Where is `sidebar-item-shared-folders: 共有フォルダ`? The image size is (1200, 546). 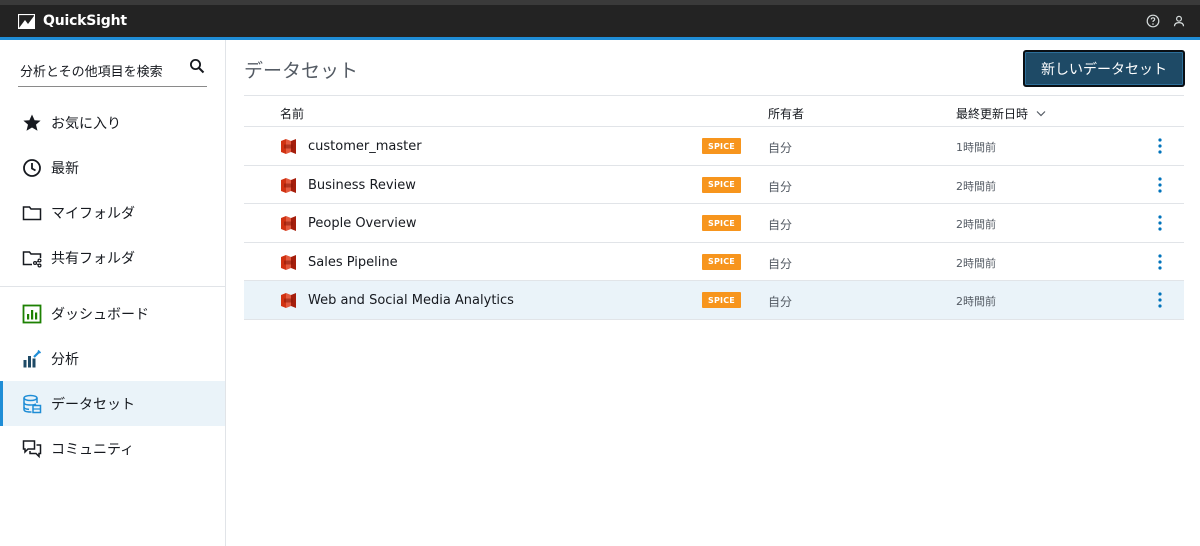
sidebar-item-shared-folders: 共有フォルダ is located at coordinates (112, 257).